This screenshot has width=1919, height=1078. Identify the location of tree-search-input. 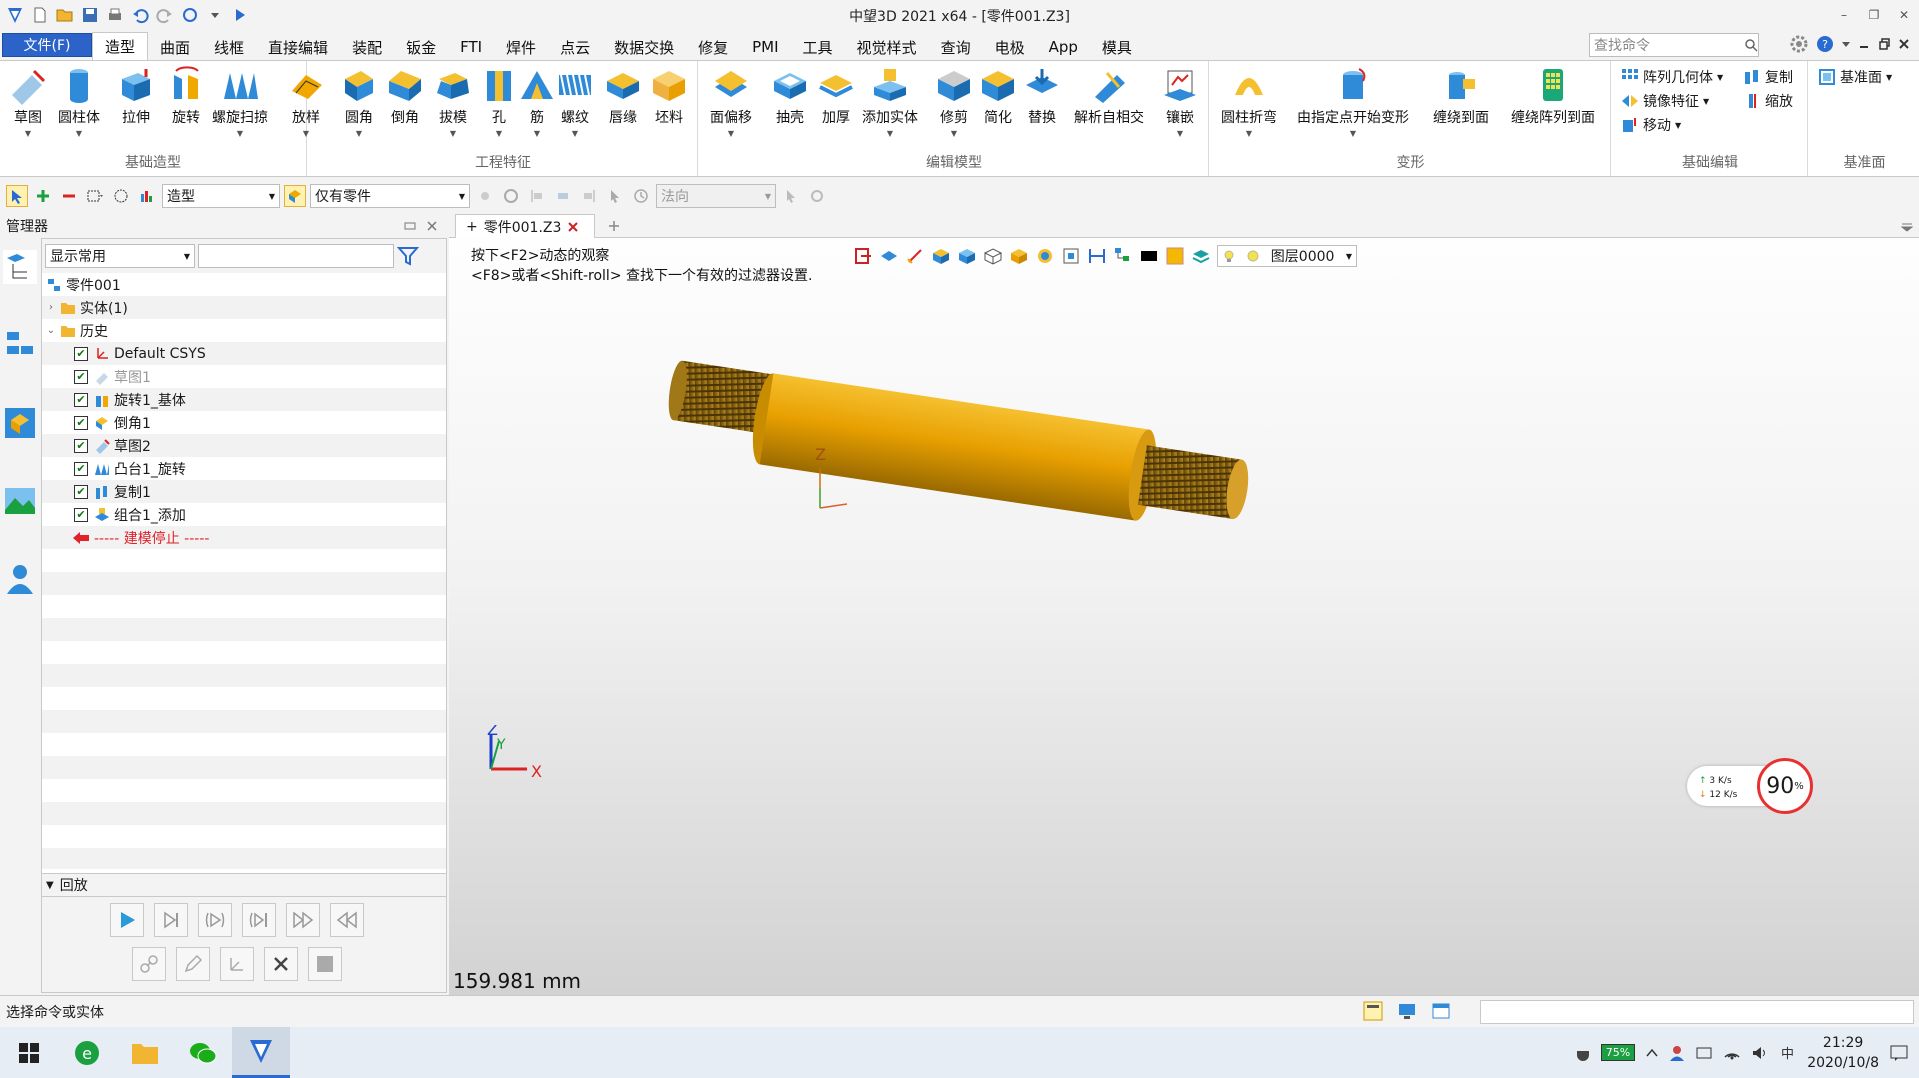
(296, 256).